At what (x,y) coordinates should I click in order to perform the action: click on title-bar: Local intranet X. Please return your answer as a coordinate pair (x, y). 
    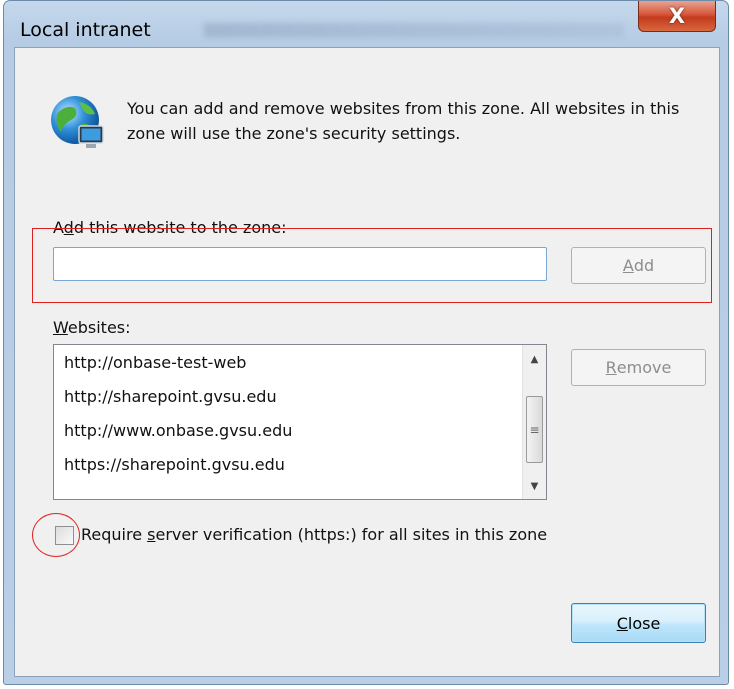
    Looking at the image, I should click on (366, 21).